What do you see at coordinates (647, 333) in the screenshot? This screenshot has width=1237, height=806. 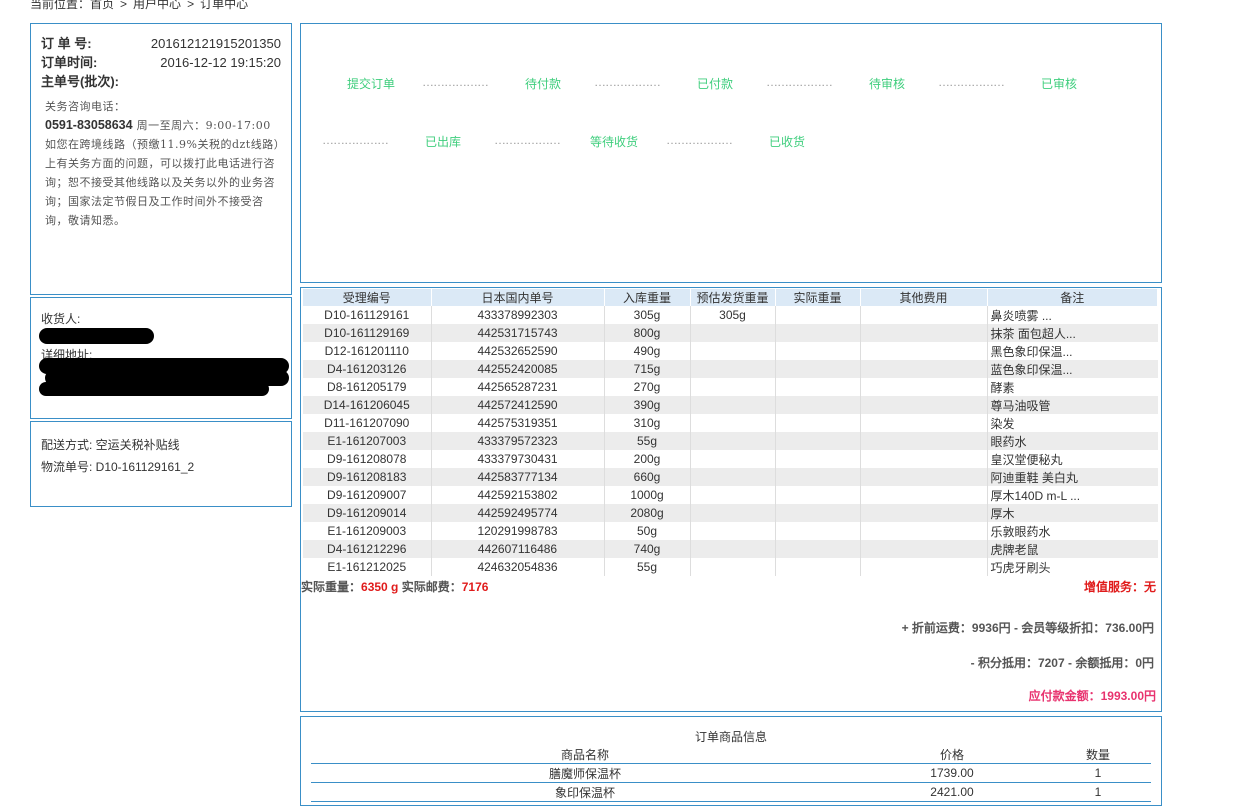 I see `cell-inbound-weight: 800g` at bounding box center [647, 333].